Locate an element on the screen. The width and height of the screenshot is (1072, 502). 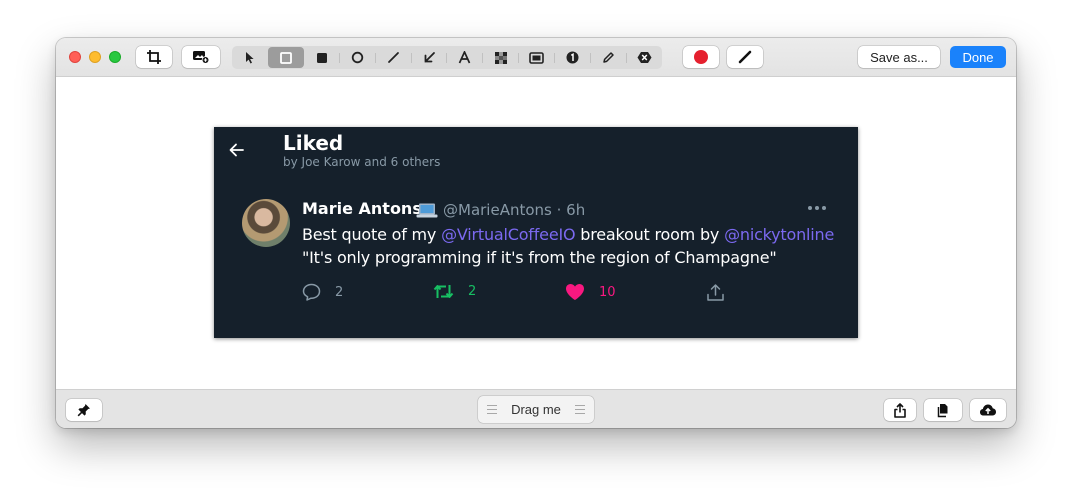
tool-circle is located at coordinates (356, 57).